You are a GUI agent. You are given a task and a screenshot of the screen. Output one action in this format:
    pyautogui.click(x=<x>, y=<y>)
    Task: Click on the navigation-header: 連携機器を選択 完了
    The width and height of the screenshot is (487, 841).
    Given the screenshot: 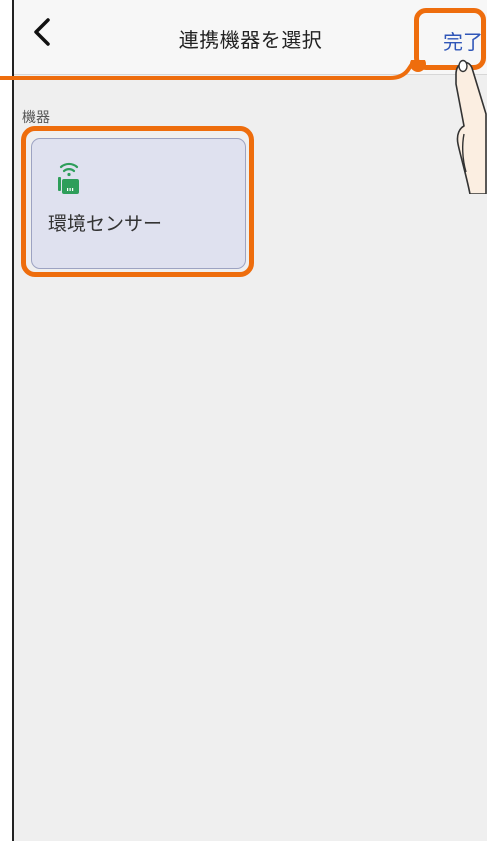 What is the action you would take?
    pyautogui.click(x=250, y=37)
    